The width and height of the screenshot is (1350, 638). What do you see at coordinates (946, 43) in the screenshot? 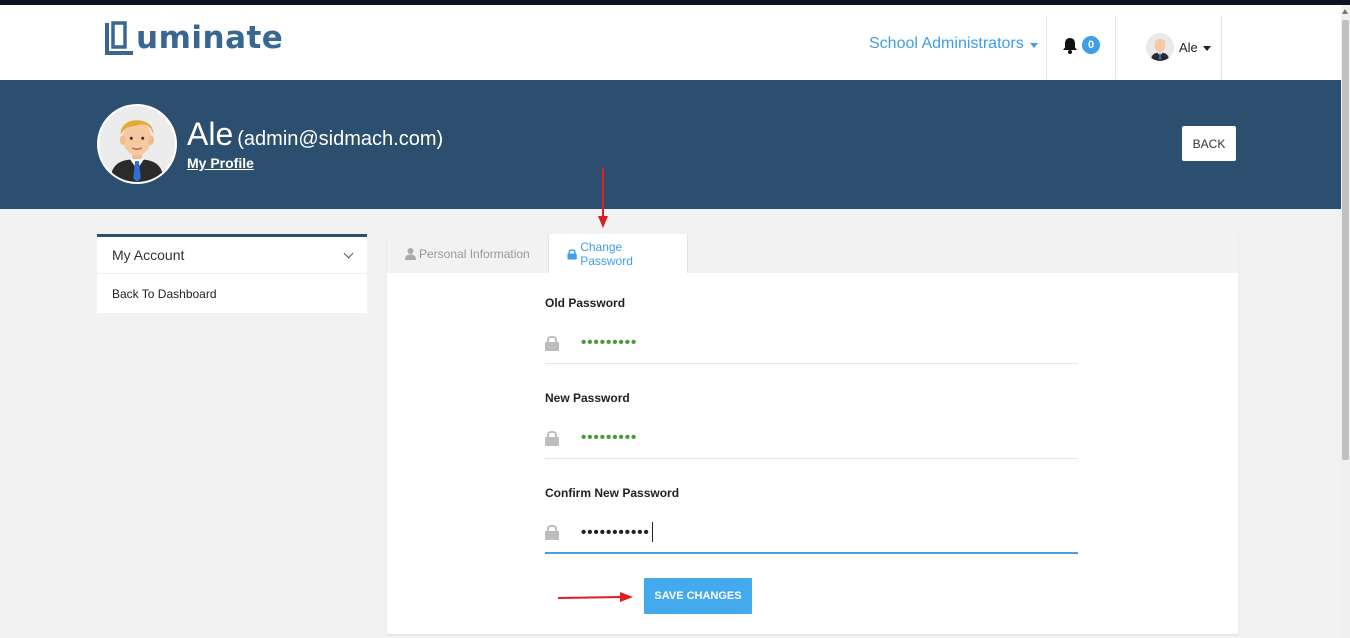
I see `role-label: School Administrators` at bounding box center [946, 43].